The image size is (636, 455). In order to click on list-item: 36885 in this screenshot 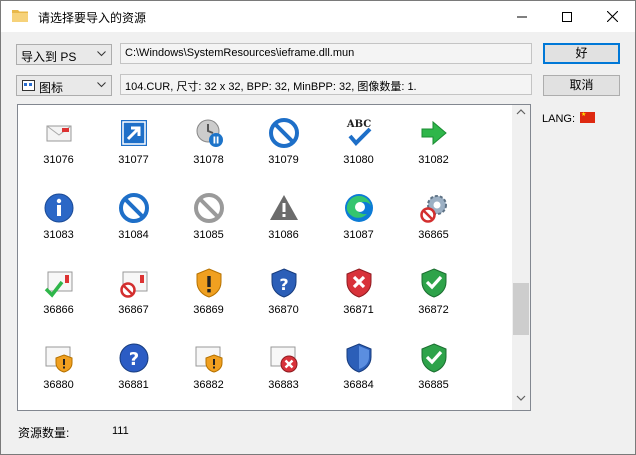, I will do `click(433, 367)`.